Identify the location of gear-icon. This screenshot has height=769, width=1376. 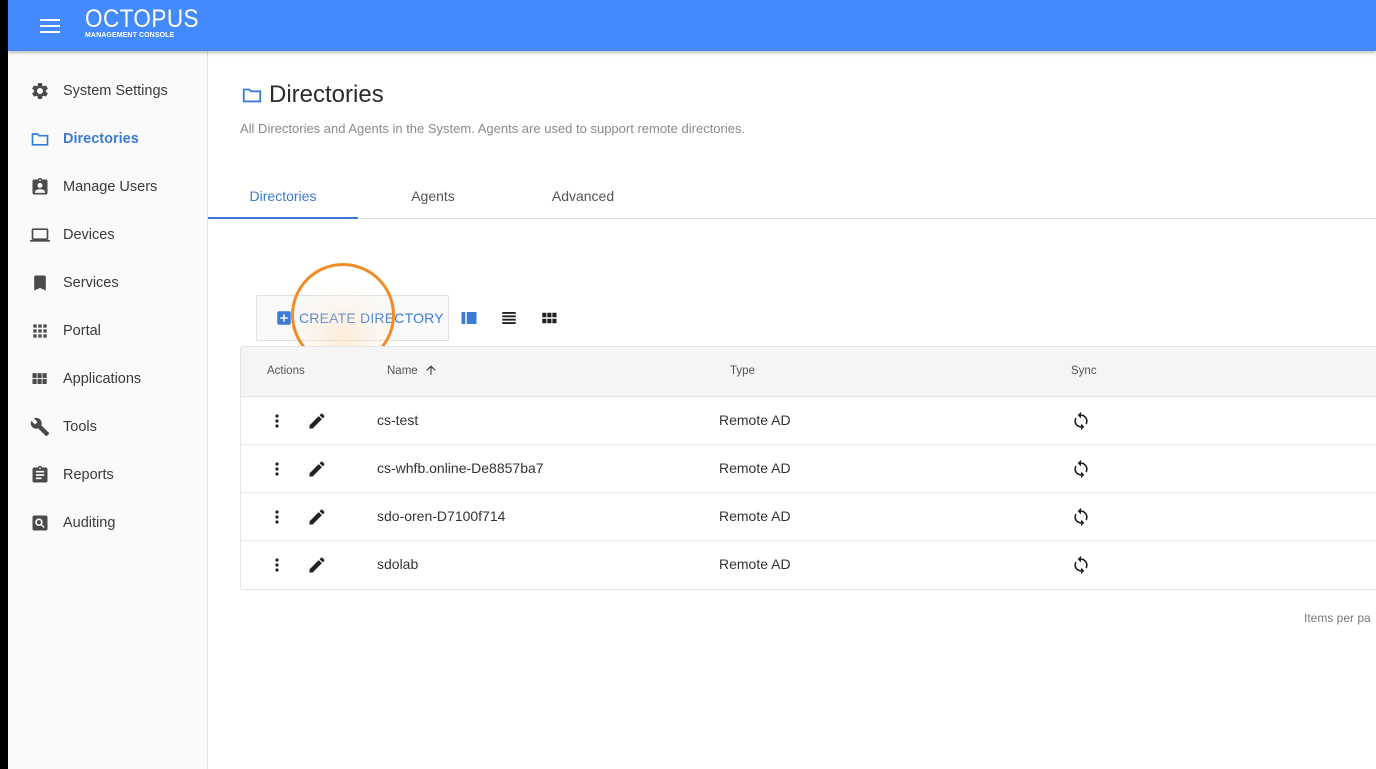
(40, 90).